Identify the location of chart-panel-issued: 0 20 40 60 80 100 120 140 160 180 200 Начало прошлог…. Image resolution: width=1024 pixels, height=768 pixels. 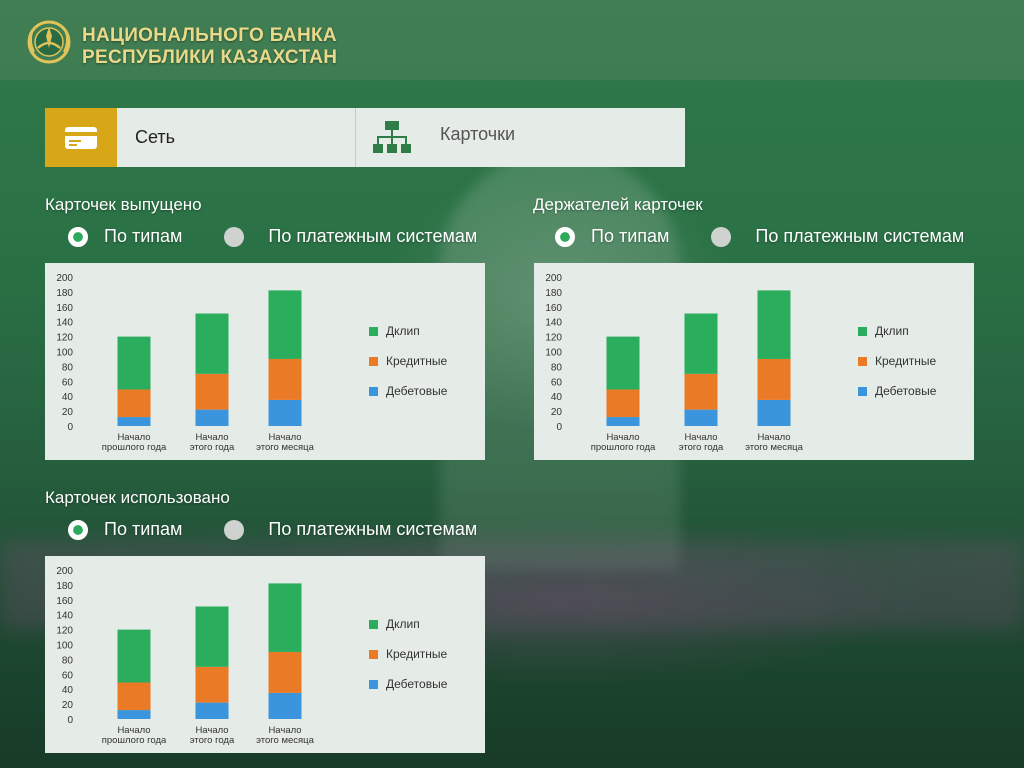
(265, 361).